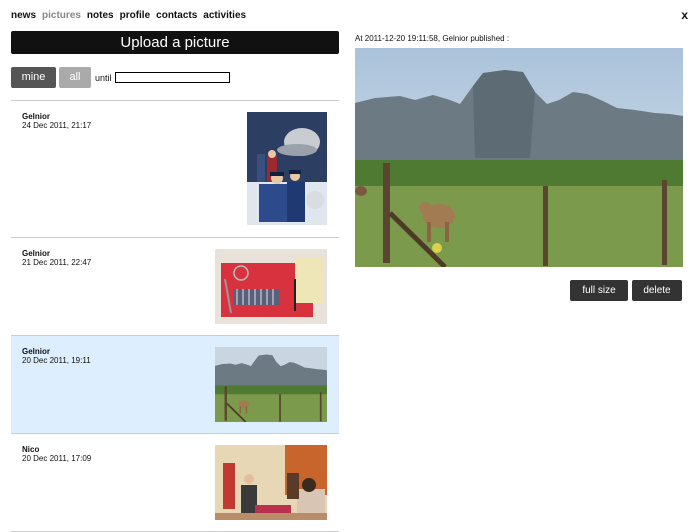  I want to click on nav-notes: notes, so click(100, 15).